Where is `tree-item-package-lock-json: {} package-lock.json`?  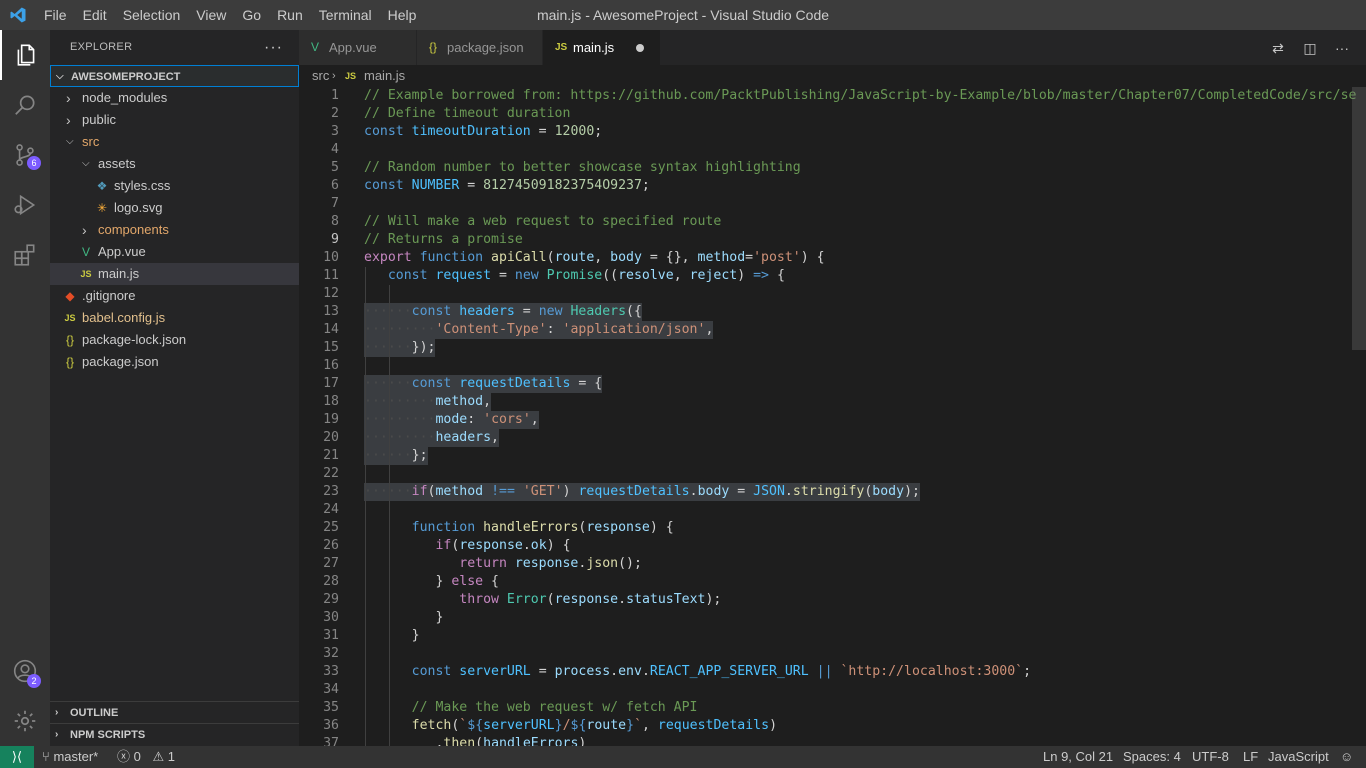 tree-item-package-lock-json: {} package-lock.json is located at coordinates (174, 340).